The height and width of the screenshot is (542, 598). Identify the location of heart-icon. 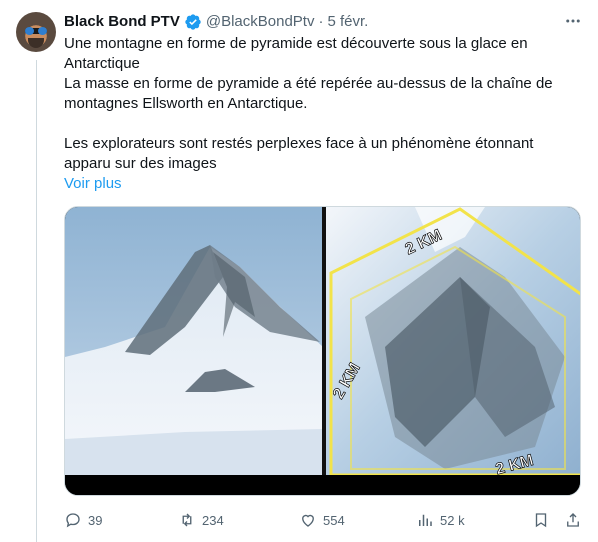
(308, 520).